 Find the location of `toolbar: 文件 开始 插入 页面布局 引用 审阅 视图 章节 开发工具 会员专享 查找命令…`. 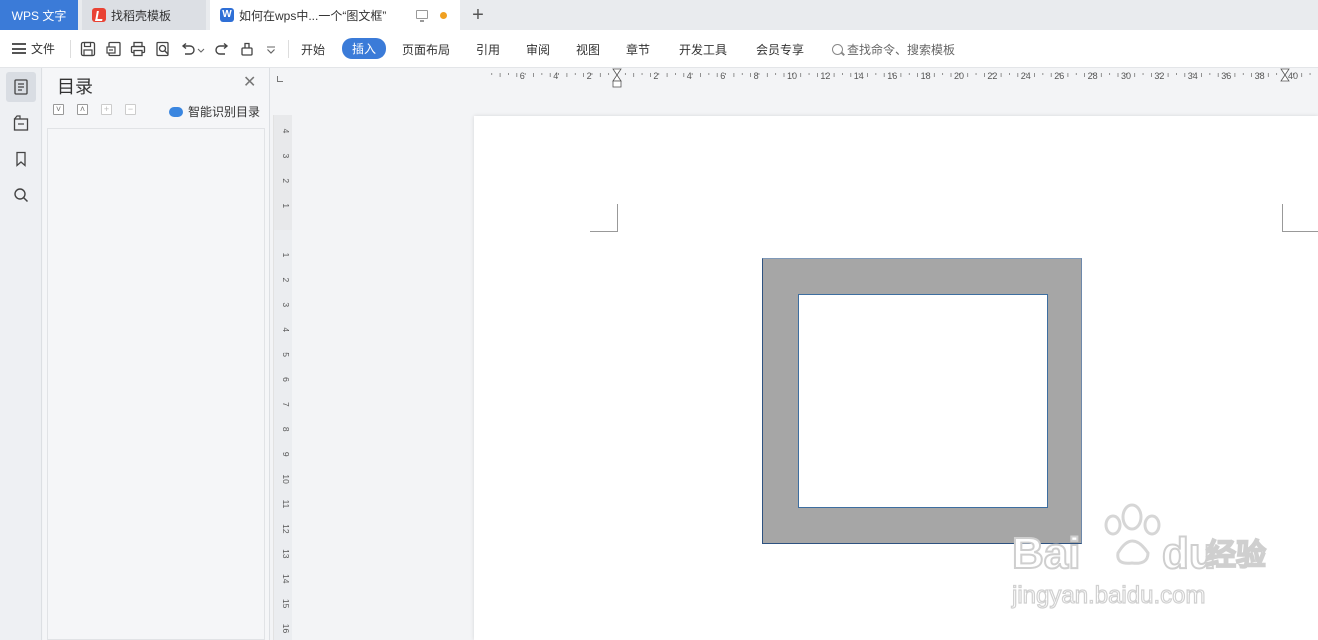

toolbar: 文件 开始 插入 页面布局 引用 审阅 视图 章节 开发工具 会员专享 查找命令… is located at coordinates (659, 49).